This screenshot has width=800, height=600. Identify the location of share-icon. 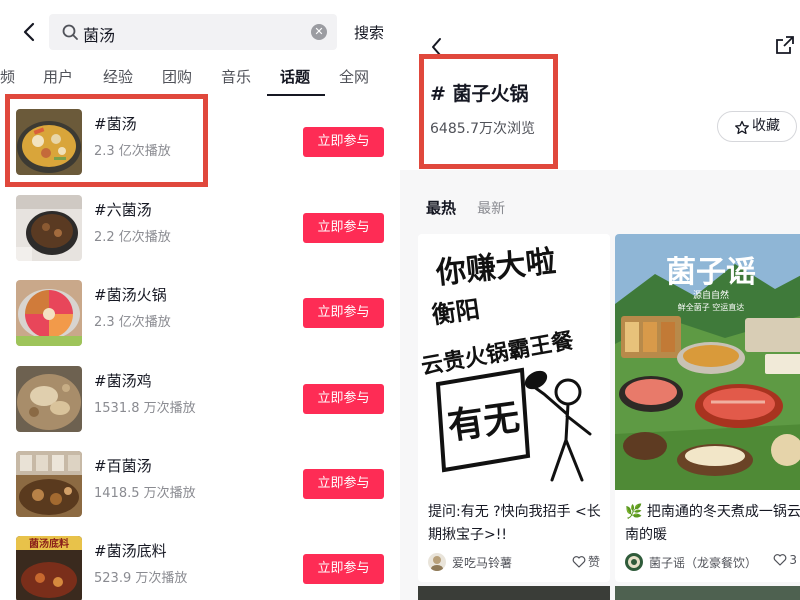
(785, 45).